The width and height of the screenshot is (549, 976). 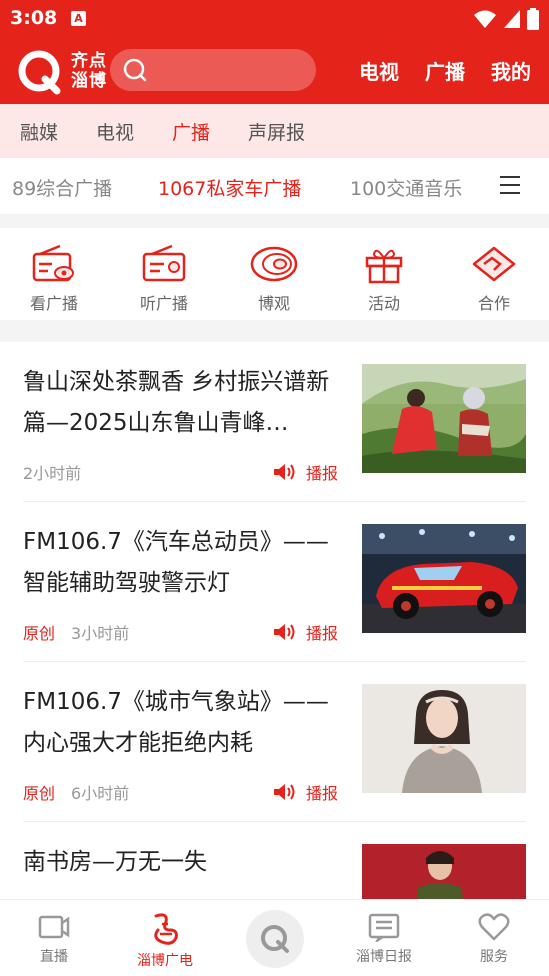 I want to click on news-time: 6小时前, so click(x=100, y=793).